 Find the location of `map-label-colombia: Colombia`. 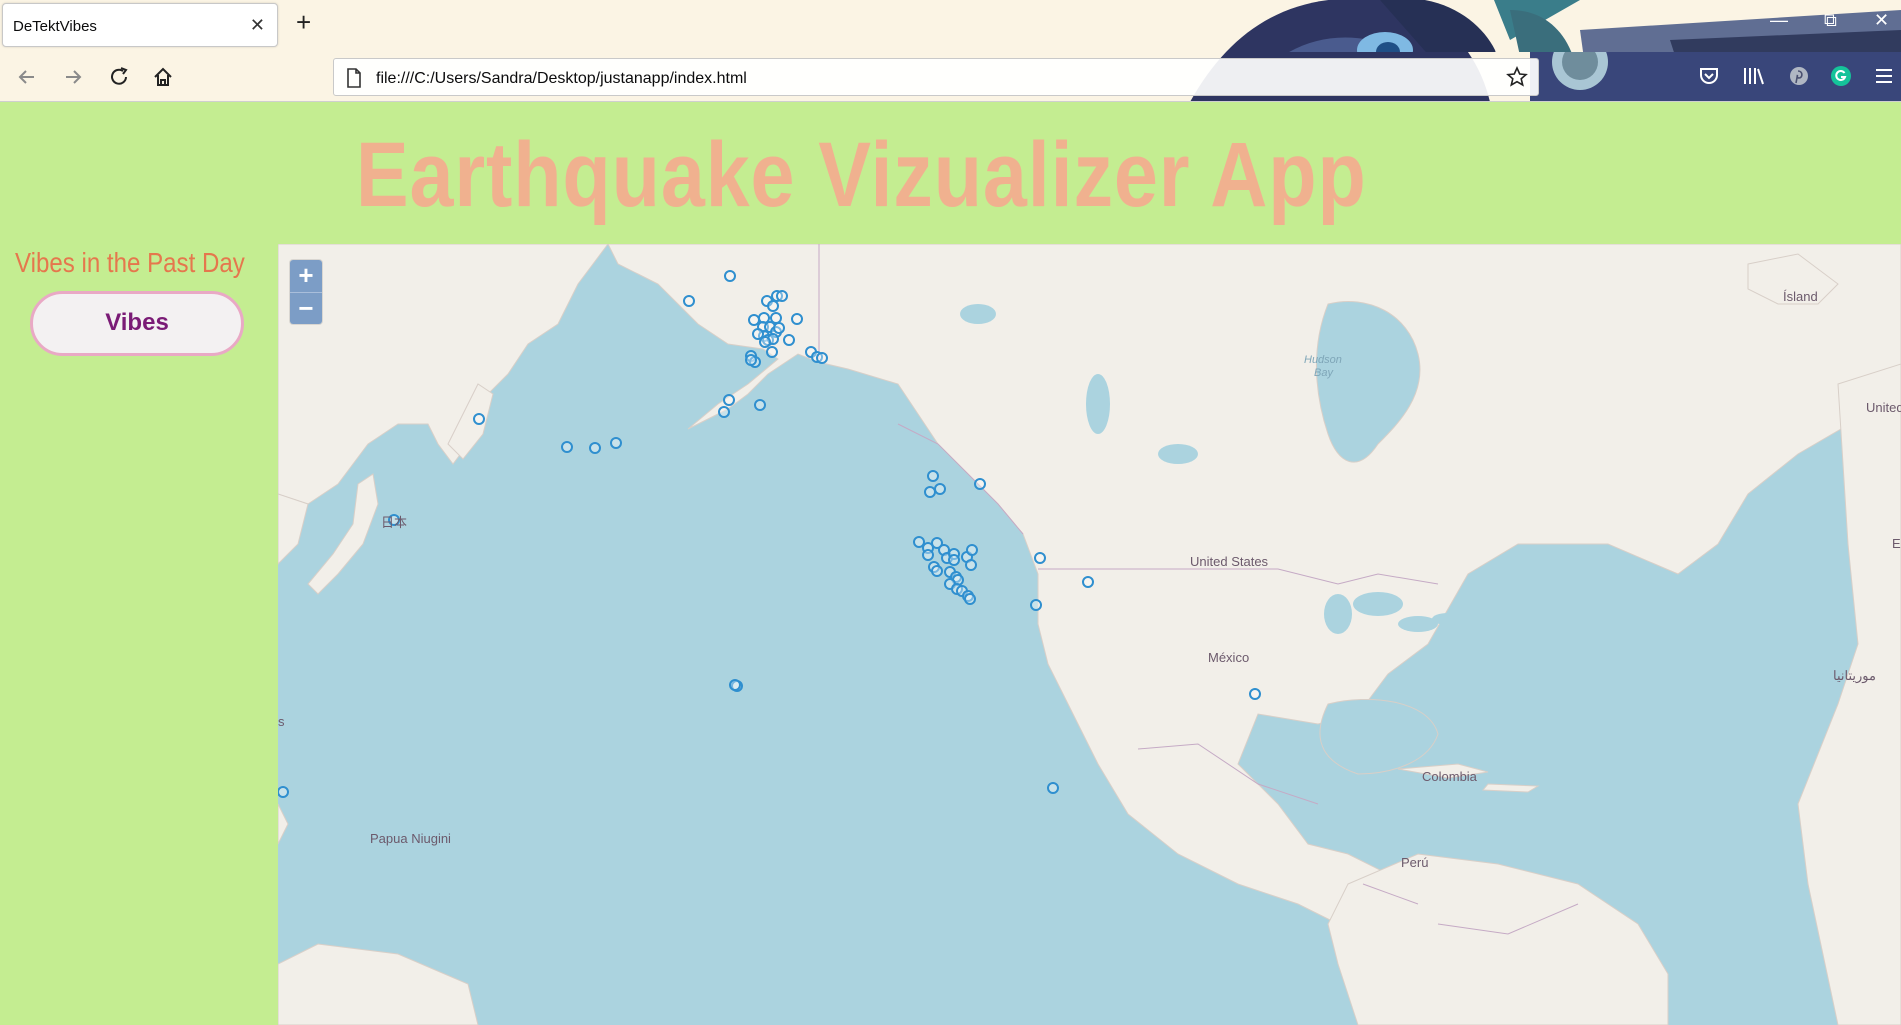

map-label-colombia: Colombia is located at coordinates (1449, 776).